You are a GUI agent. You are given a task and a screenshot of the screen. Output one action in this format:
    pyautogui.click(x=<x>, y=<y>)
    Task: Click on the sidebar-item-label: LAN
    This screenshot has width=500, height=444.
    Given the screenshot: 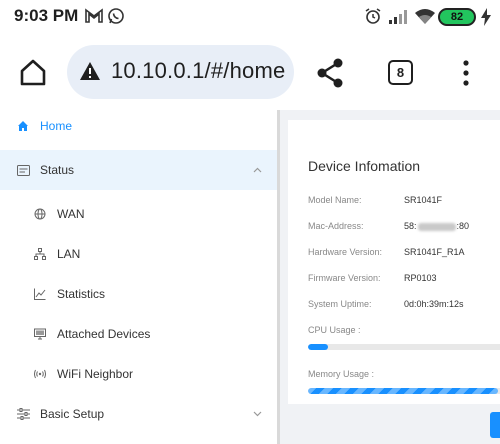 What is the action you would take?
    pyautogui.click(x=69, y=254)
    